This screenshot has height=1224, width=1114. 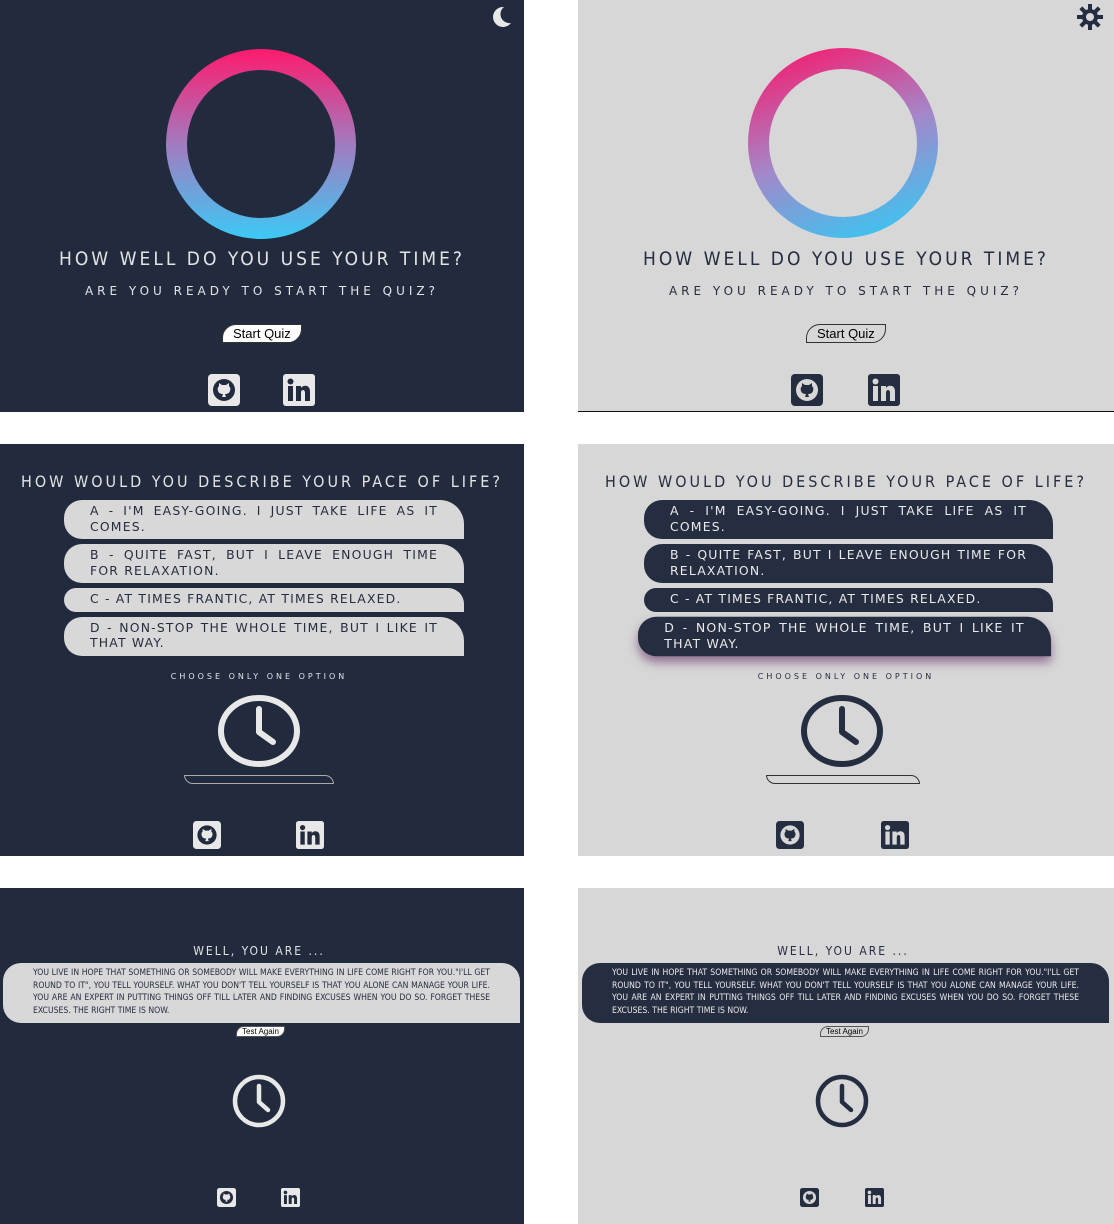 I want to click on moon-icon, so click(x=501, y=17).